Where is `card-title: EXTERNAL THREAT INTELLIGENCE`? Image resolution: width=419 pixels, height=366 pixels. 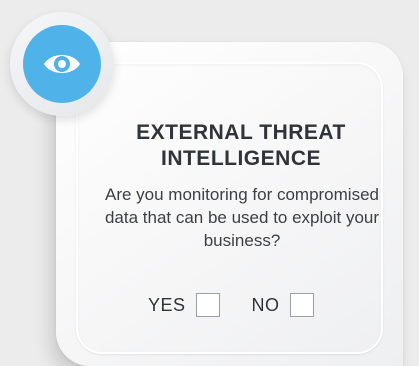
card-title: EXTERNAL THREAT INTELLIGENCE is located at coordinates (241, 145).